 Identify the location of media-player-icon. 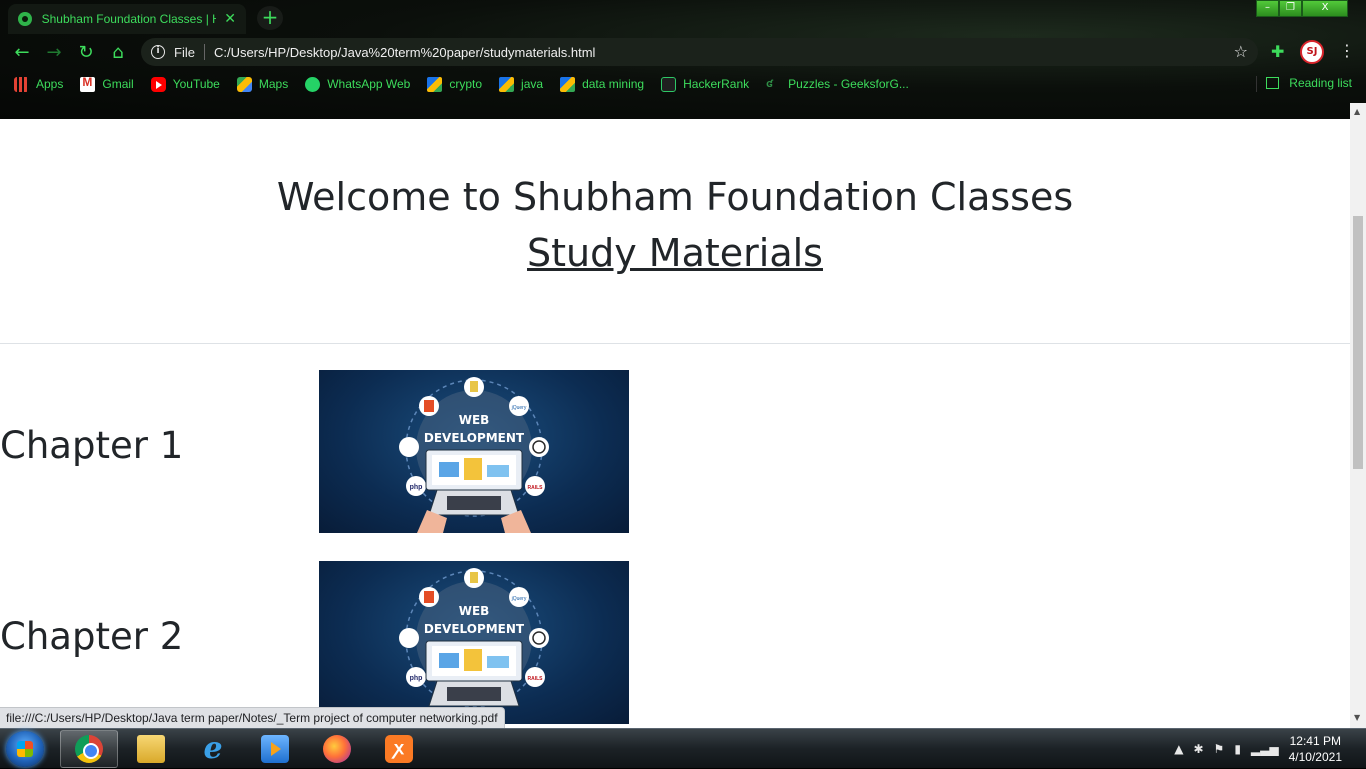
(275, 749).